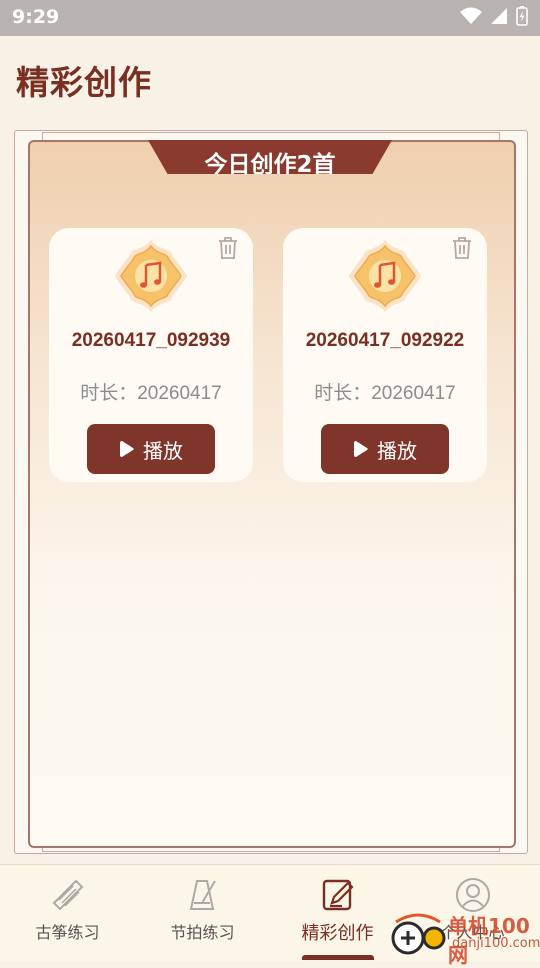 This screenshot has height=968, width=540. I want to click on watermark-url: danji100.com, so click(496, 943).